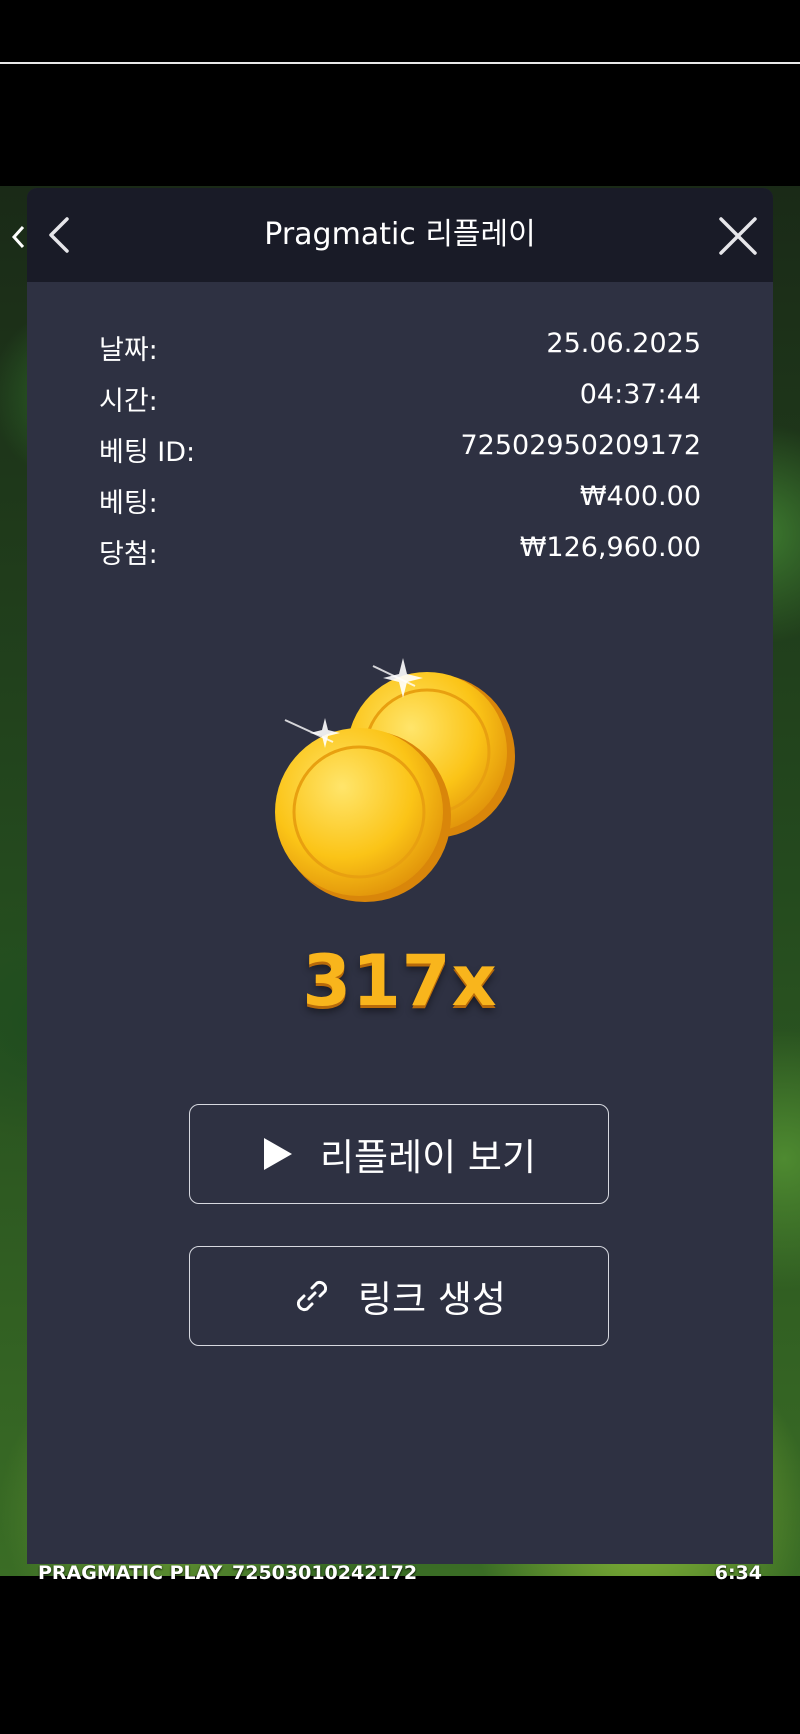  I want to click on game-round-id: 72503010242172, so click(325, 1573).